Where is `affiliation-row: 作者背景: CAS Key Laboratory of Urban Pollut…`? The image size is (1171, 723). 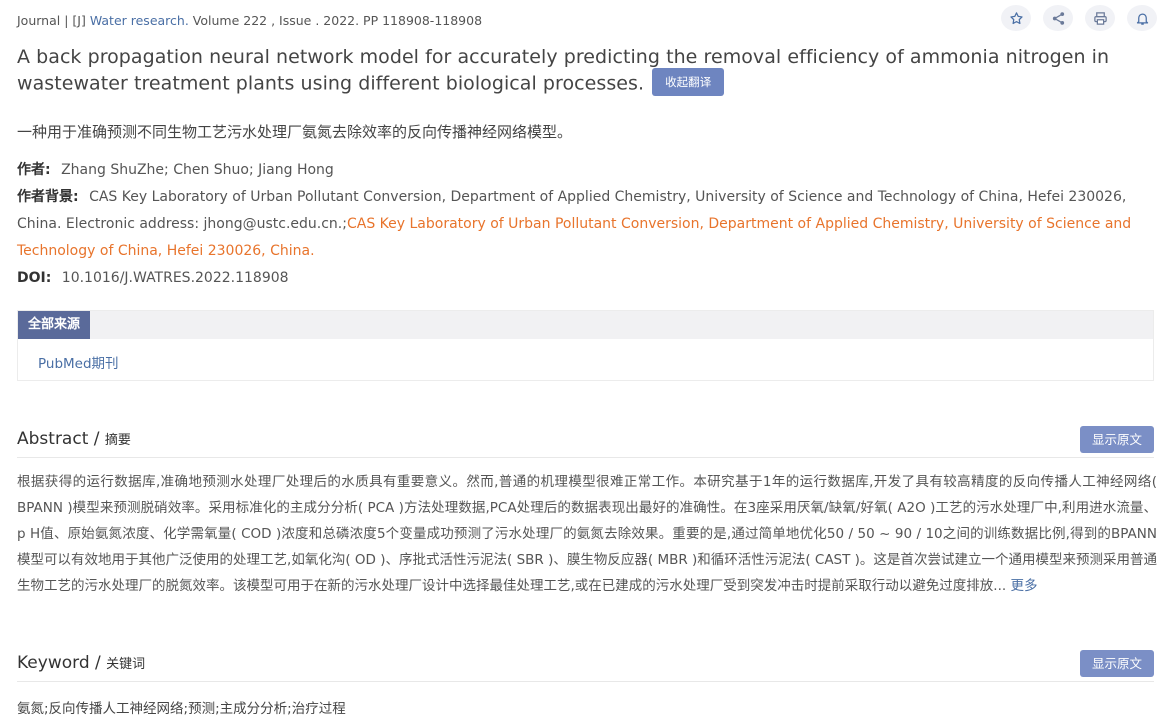
affiliation-row: 作者背景: CAS Key Laboratory of Urban Pollut… is located at coordinates (587, 224).